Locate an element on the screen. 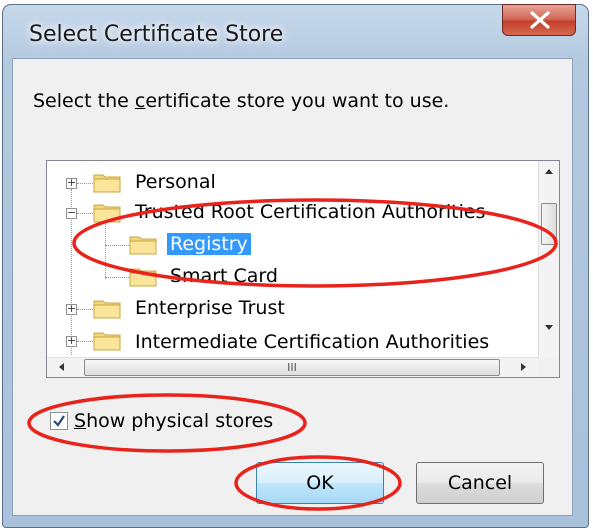 Image resolution: width=593 pixels, height=532 pixels. close-button is located at coordinates (539, 20).